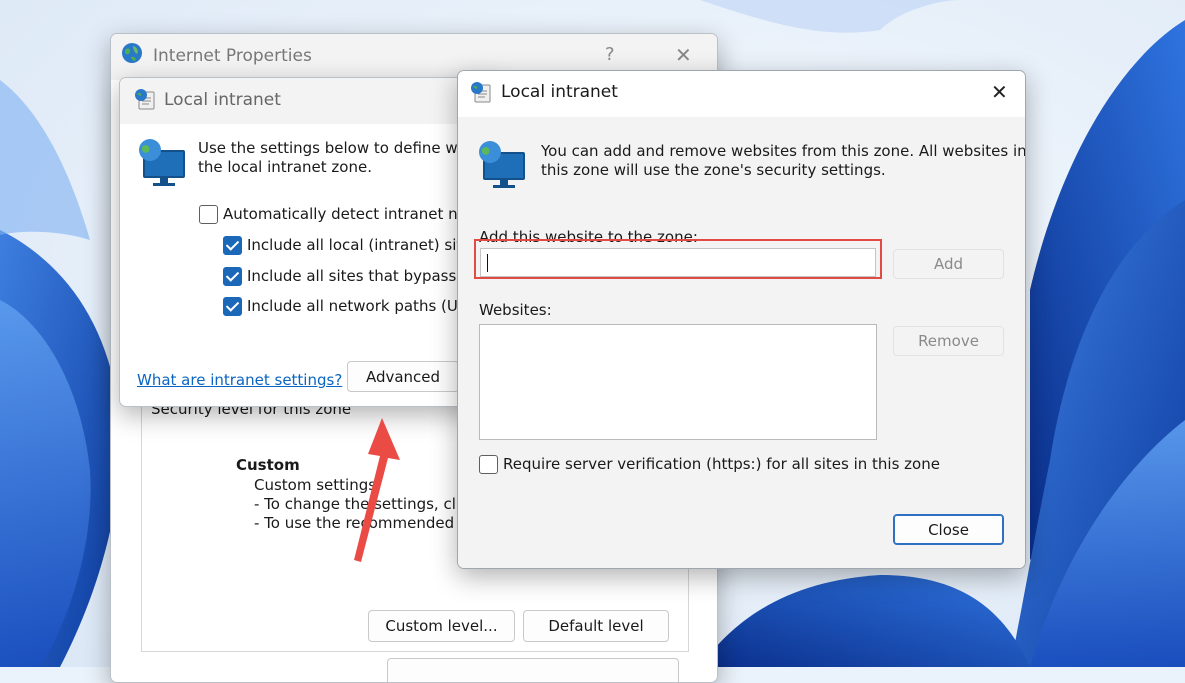 Image resolution: width=1185 pixels, height=683 pixels. What do you see at coordinates (309, 101) in the screenshot?
I see `local-intranet-titlebar: Local intranet` at bounding box center [309, 101].